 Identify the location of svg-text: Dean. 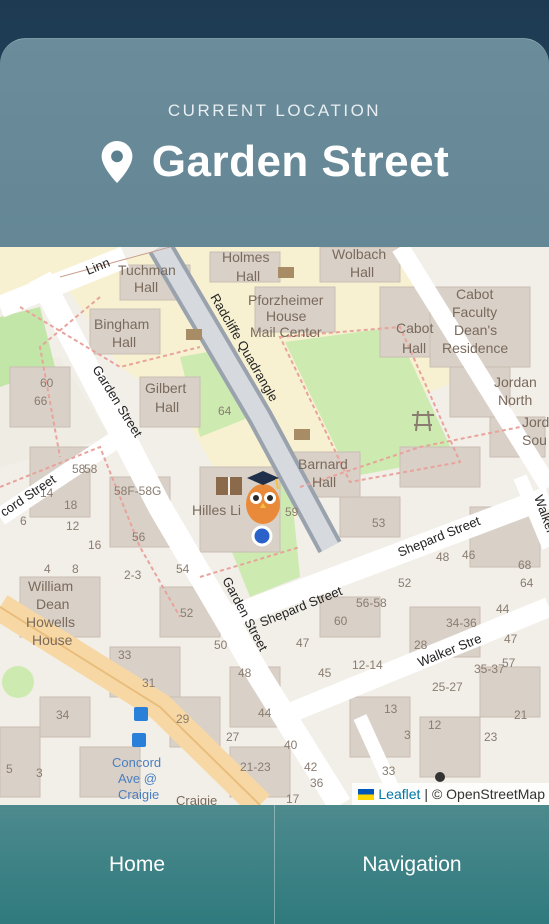
(52, 604).